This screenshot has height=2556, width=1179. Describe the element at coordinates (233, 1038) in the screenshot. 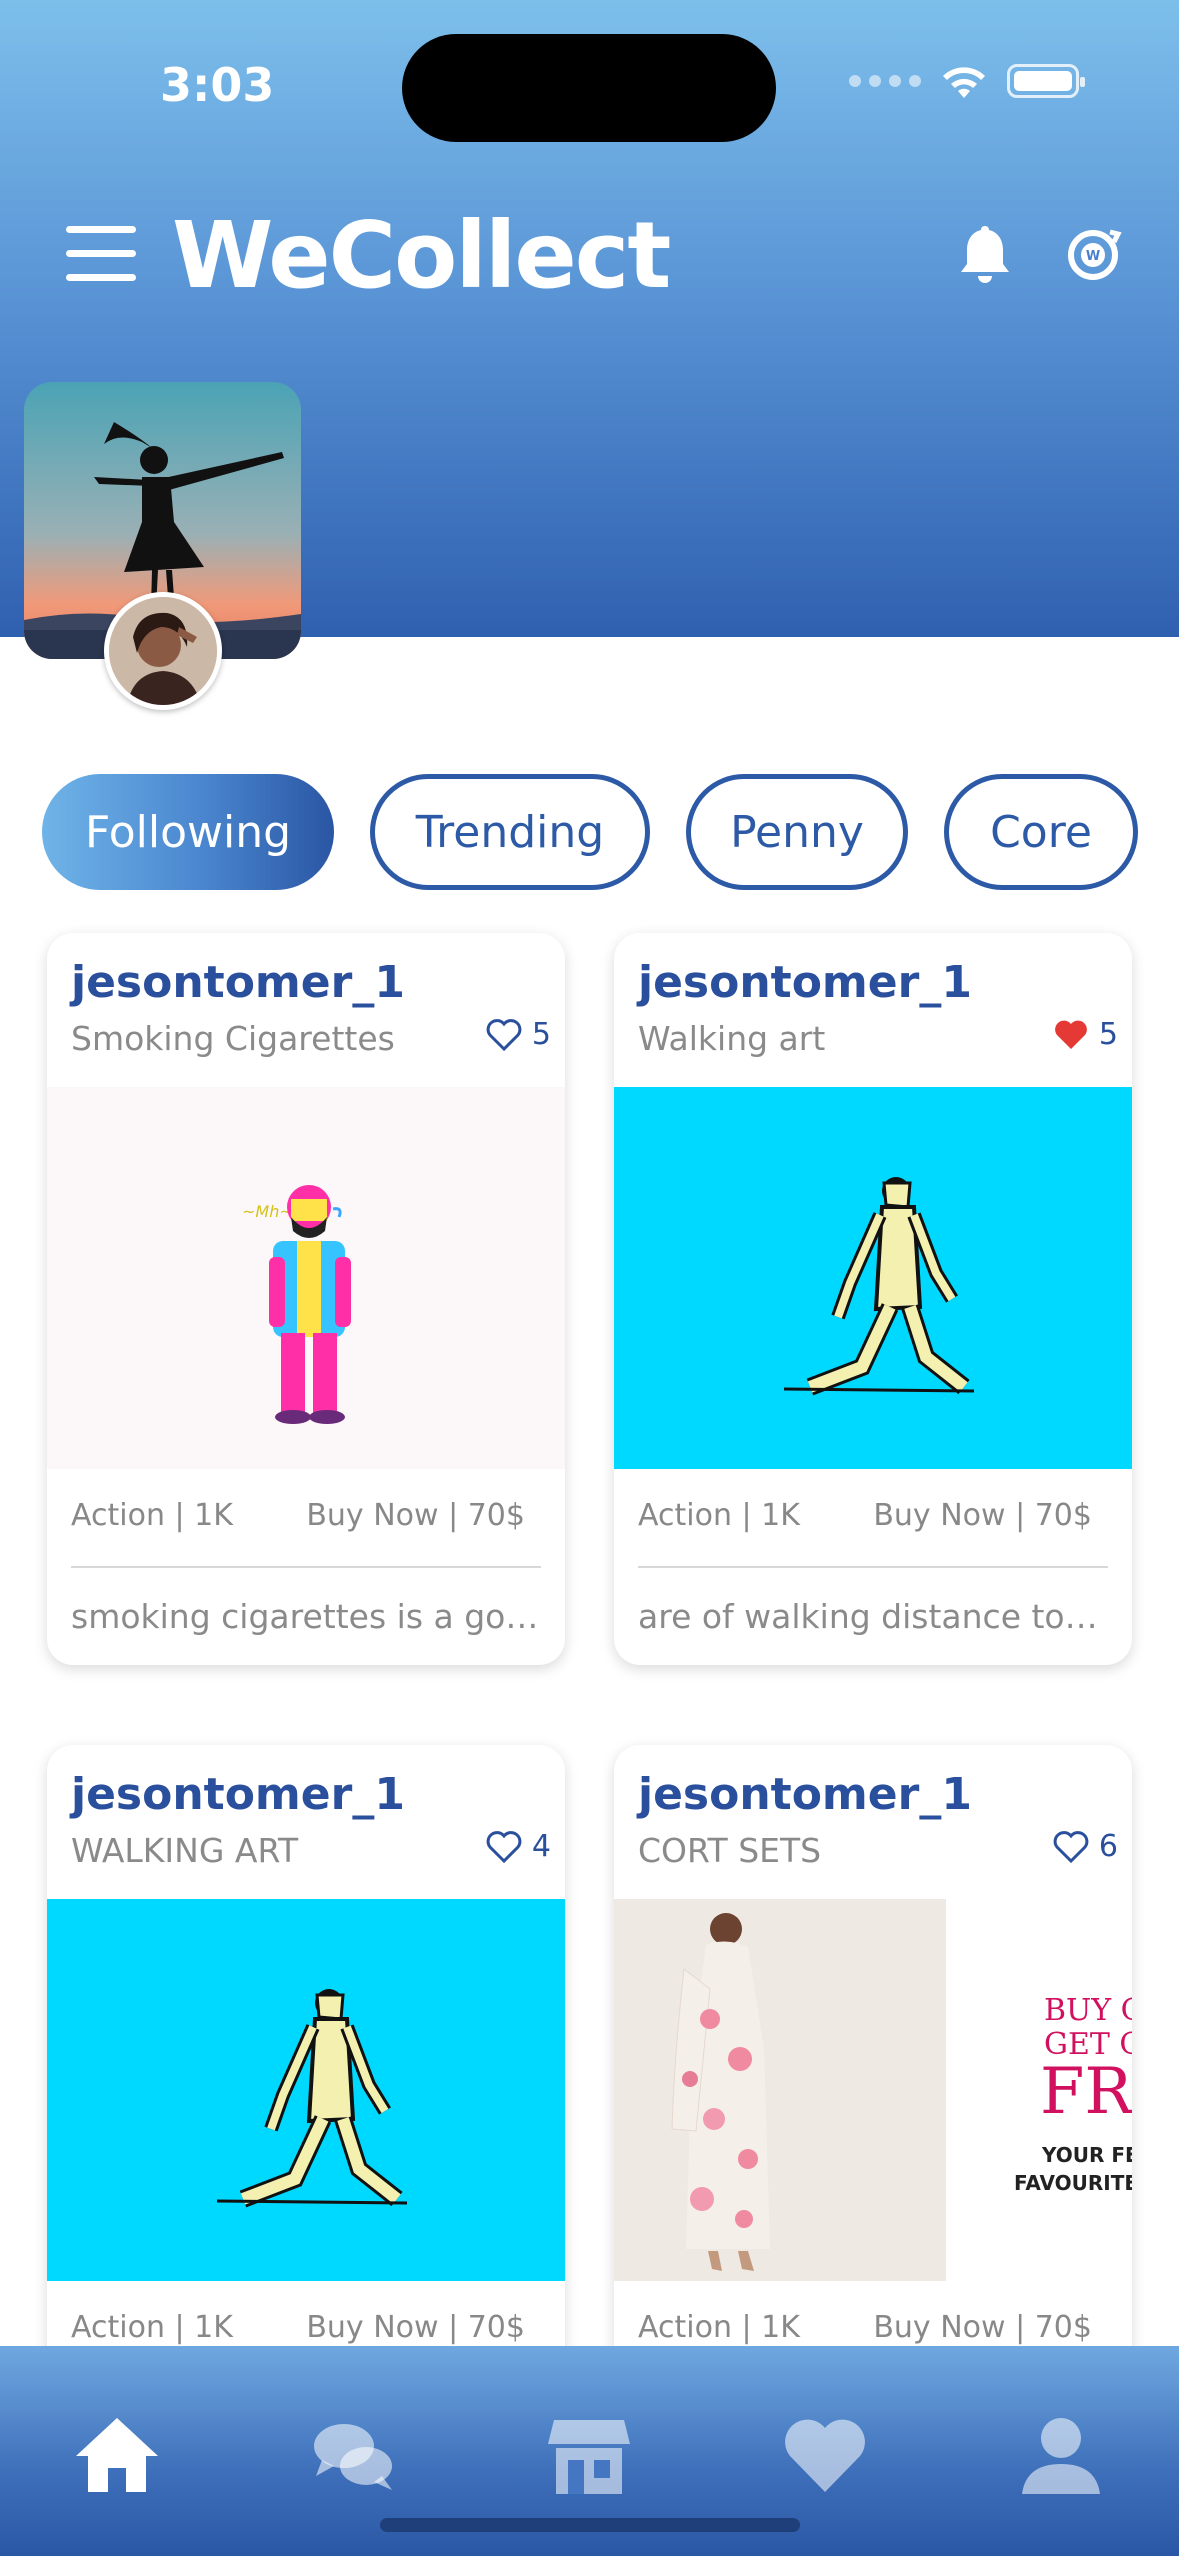

I see `post-title: Smoking Cigarettes` at that location.